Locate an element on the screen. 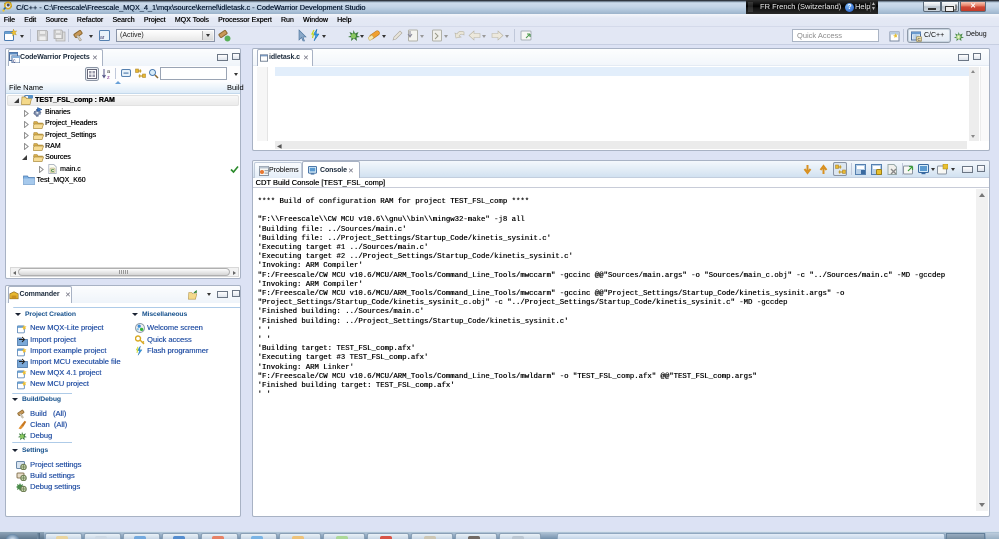  svg-text: ar is located at coordinates (102, 38).